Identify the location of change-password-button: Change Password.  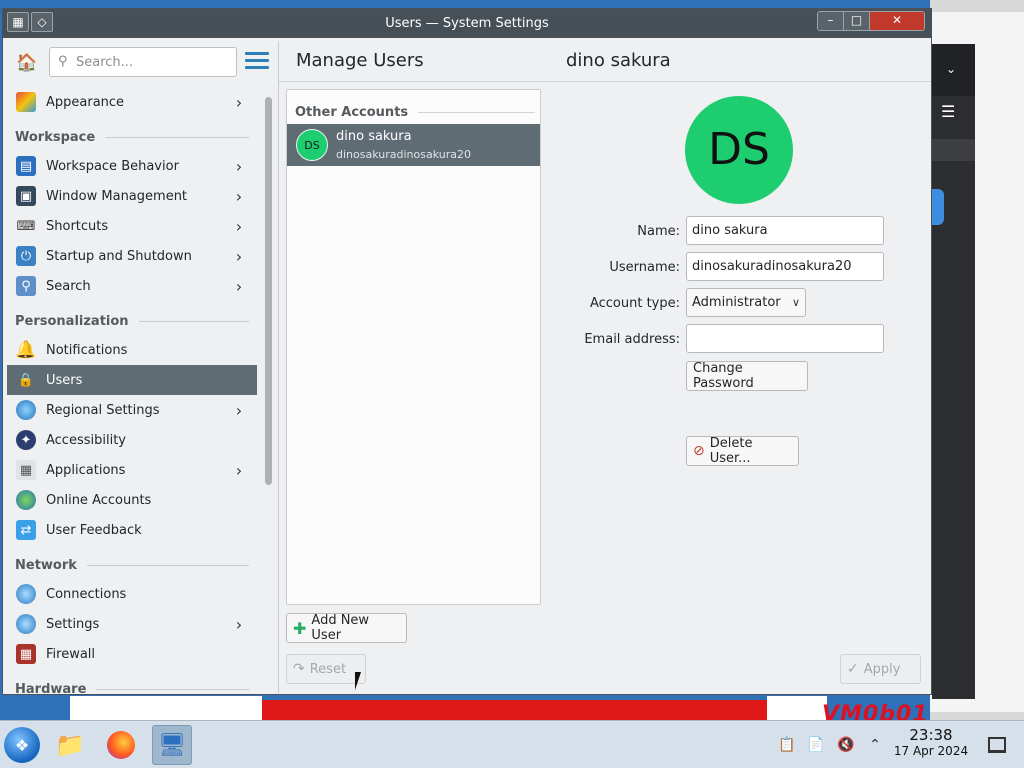
(747, 376).